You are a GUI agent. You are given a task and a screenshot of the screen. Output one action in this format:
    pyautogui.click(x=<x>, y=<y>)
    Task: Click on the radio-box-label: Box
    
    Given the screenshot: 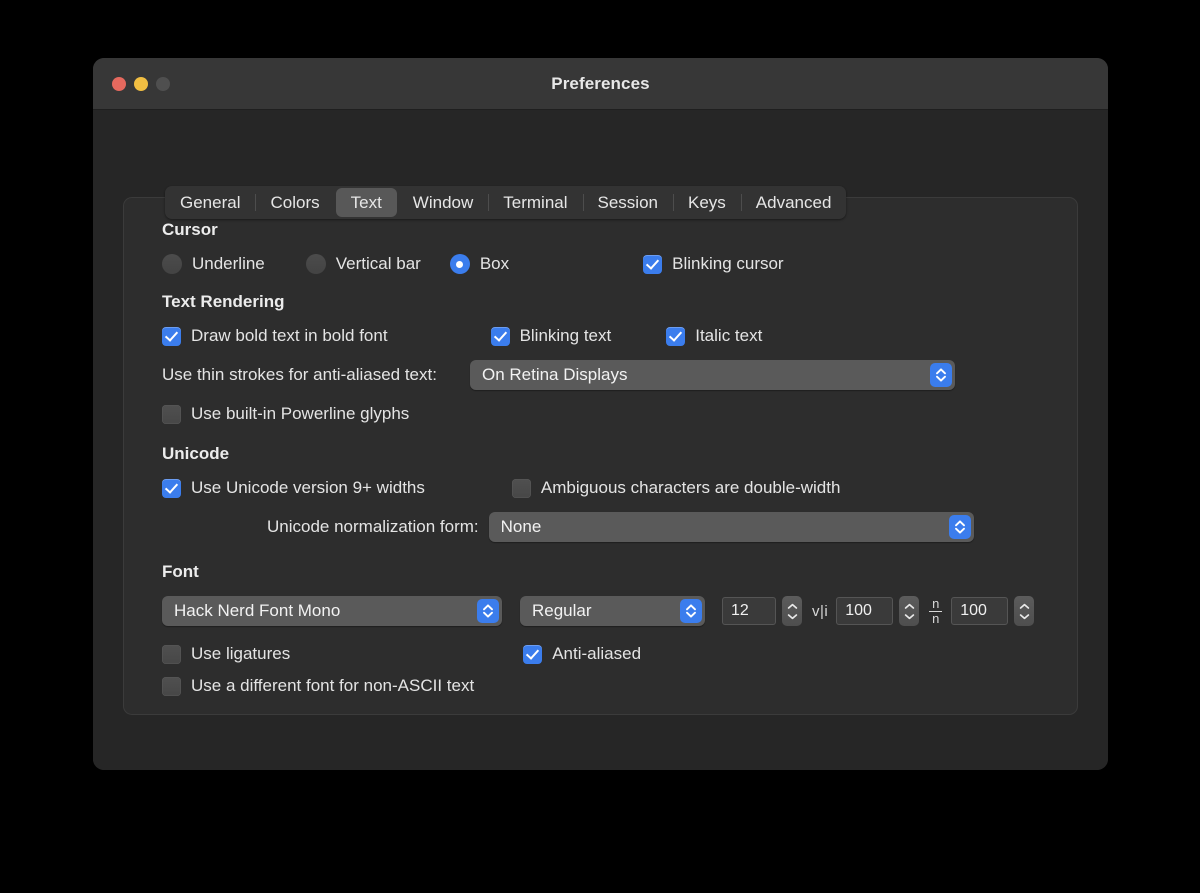 What is the action you would take?
    pyautogui.click(x=494, y=263)
    